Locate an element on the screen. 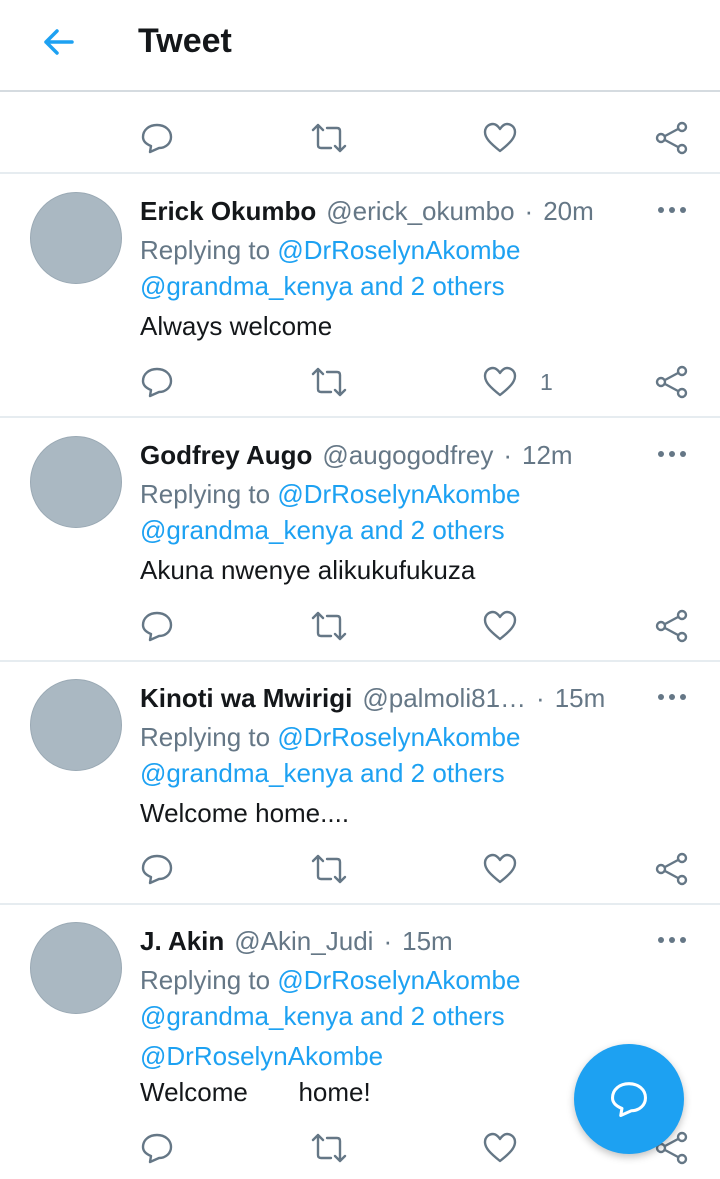 Image resolution: width=720 pixels, height=1179 pixels. tweet-header: J. Akin @Akin_Judi · 15m is located at coordinates (296, 941).